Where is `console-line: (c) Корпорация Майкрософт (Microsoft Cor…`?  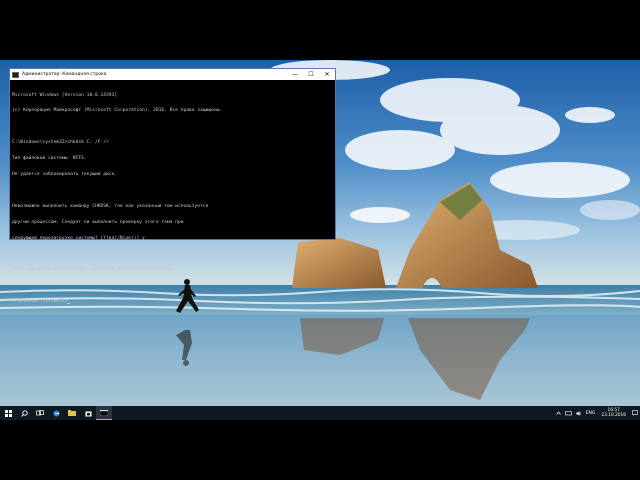 console-line: (c) Корпорация Майкрософт (Microsoft Cor… is located at coordinates (117, 111).